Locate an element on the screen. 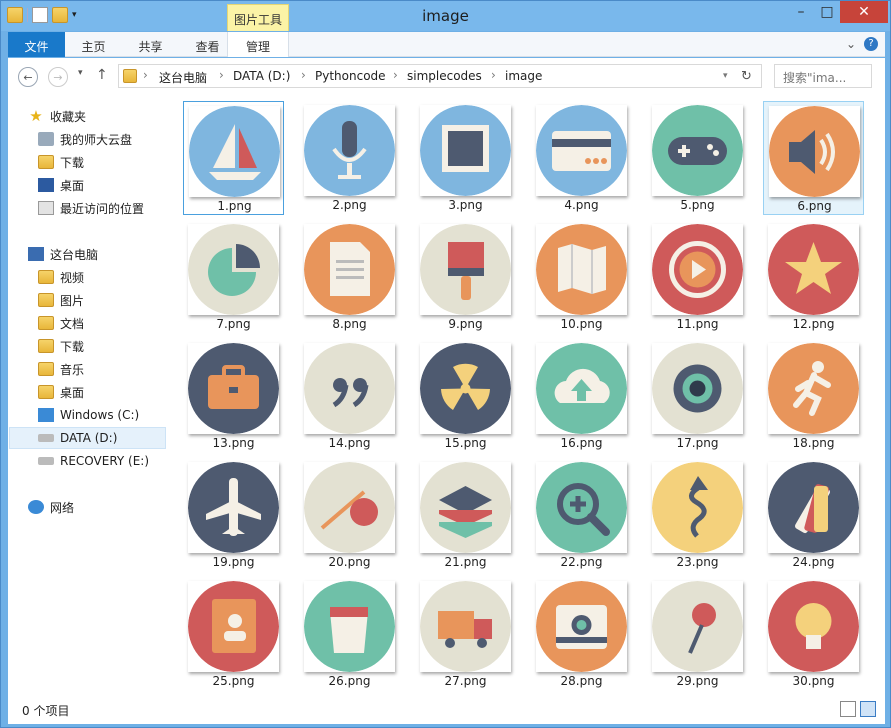 The image size is (891, 728). file-name: 4.png is located at coordinates (581, 205).